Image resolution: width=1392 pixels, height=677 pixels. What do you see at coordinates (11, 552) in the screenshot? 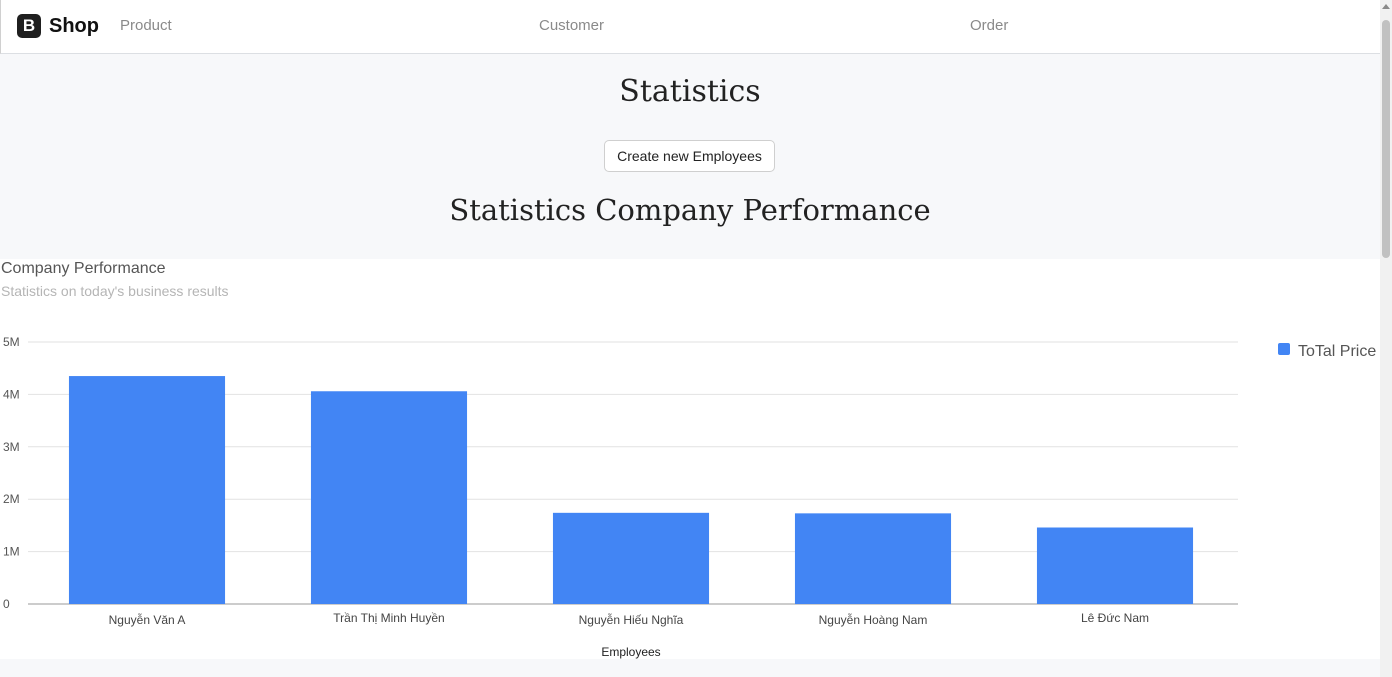
I see `y-tick-label: 1M` at bounding box center [11, 552].